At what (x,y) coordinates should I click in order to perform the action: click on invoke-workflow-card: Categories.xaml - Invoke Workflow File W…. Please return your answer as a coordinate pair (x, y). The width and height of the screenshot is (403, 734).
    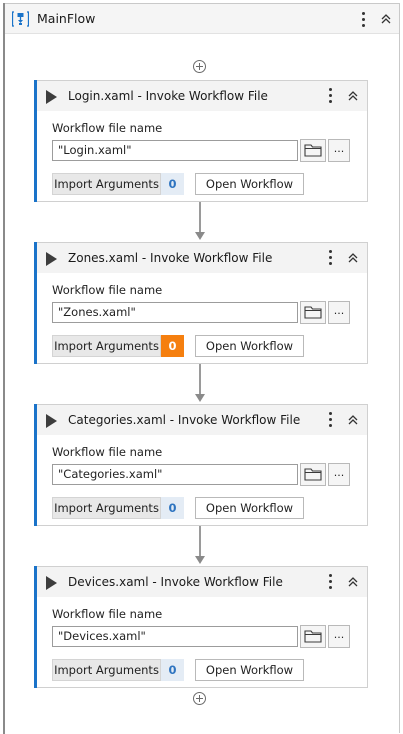
    Looking at the image, I should click on (201, 465).